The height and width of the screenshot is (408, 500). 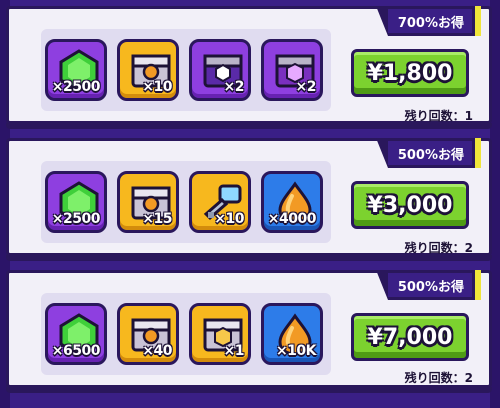 I want to click on offer-items: ×2500 ×15 ×10 ×4000, so click(x=186, y=202).